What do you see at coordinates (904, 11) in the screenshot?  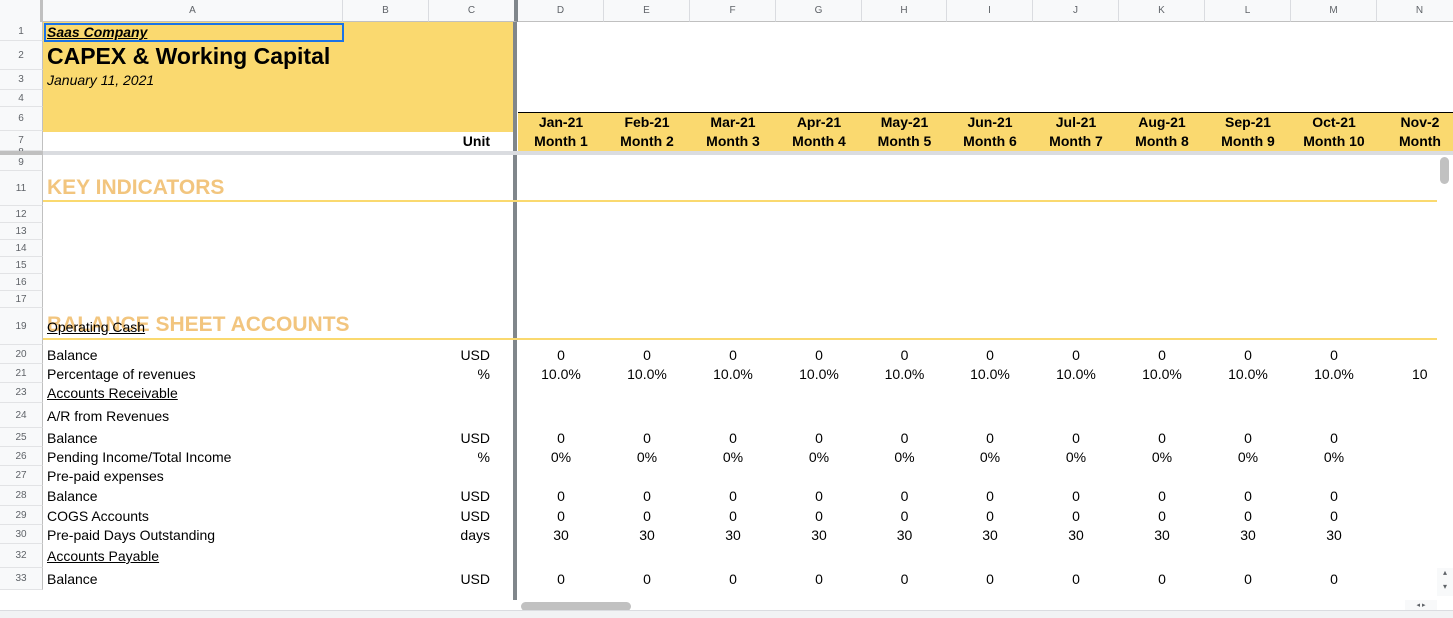 I see `column-header-h: H` at bounding box center [904, 11].